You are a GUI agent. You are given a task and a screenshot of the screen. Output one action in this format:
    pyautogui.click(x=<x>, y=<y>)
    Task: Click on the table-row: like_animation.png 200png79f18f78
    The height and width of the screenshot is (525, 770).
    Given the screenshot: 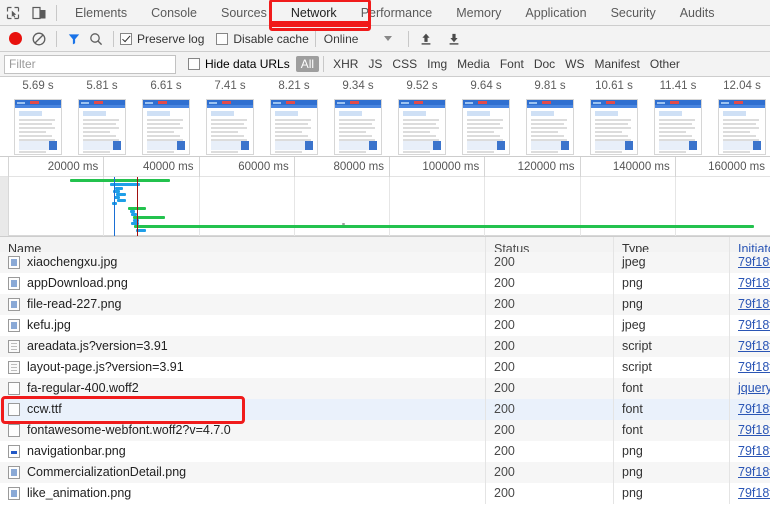 What is the action you would take?
    pyautogui.click(x=385, y=493)
    